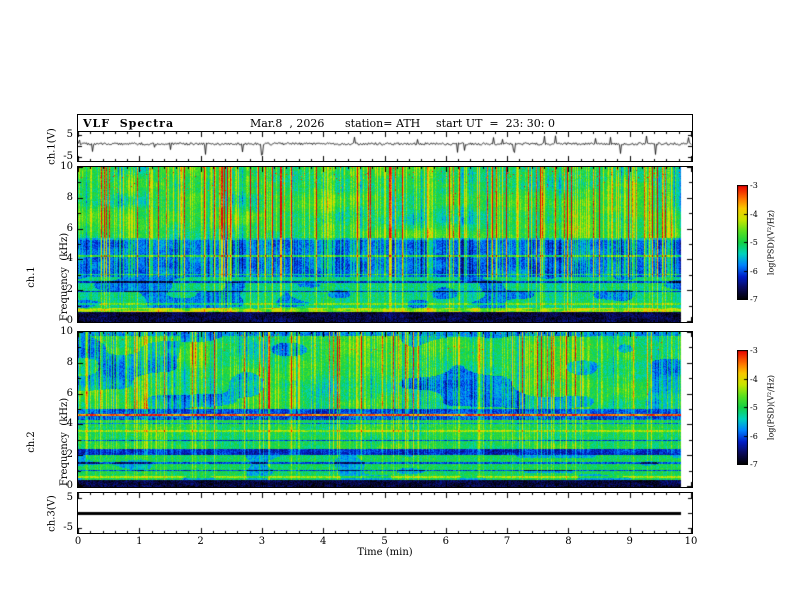 The height and width of the screenshot is (612, 792). Describe the element at coordinates (139, 541) in the screenshot. I see `x-tick-label: 1` at that location.